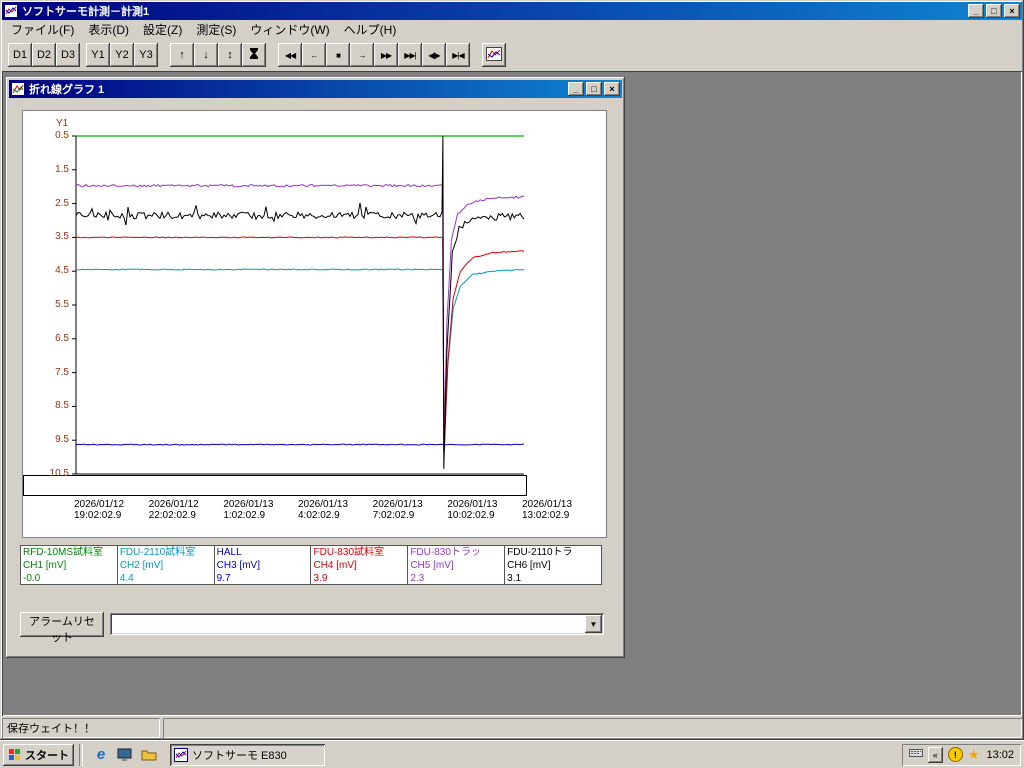  I want to click on x-tick-label: 2026/01/13 1:02:02.9, so click(248, 510).